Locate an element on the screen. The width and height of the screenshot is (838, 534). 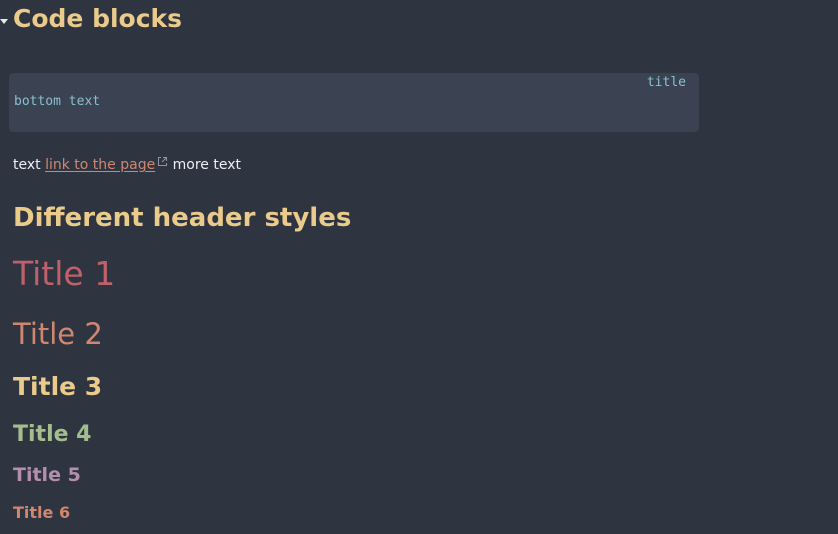
paragraph: text link to the page more text is located at coordinates (127, 164).